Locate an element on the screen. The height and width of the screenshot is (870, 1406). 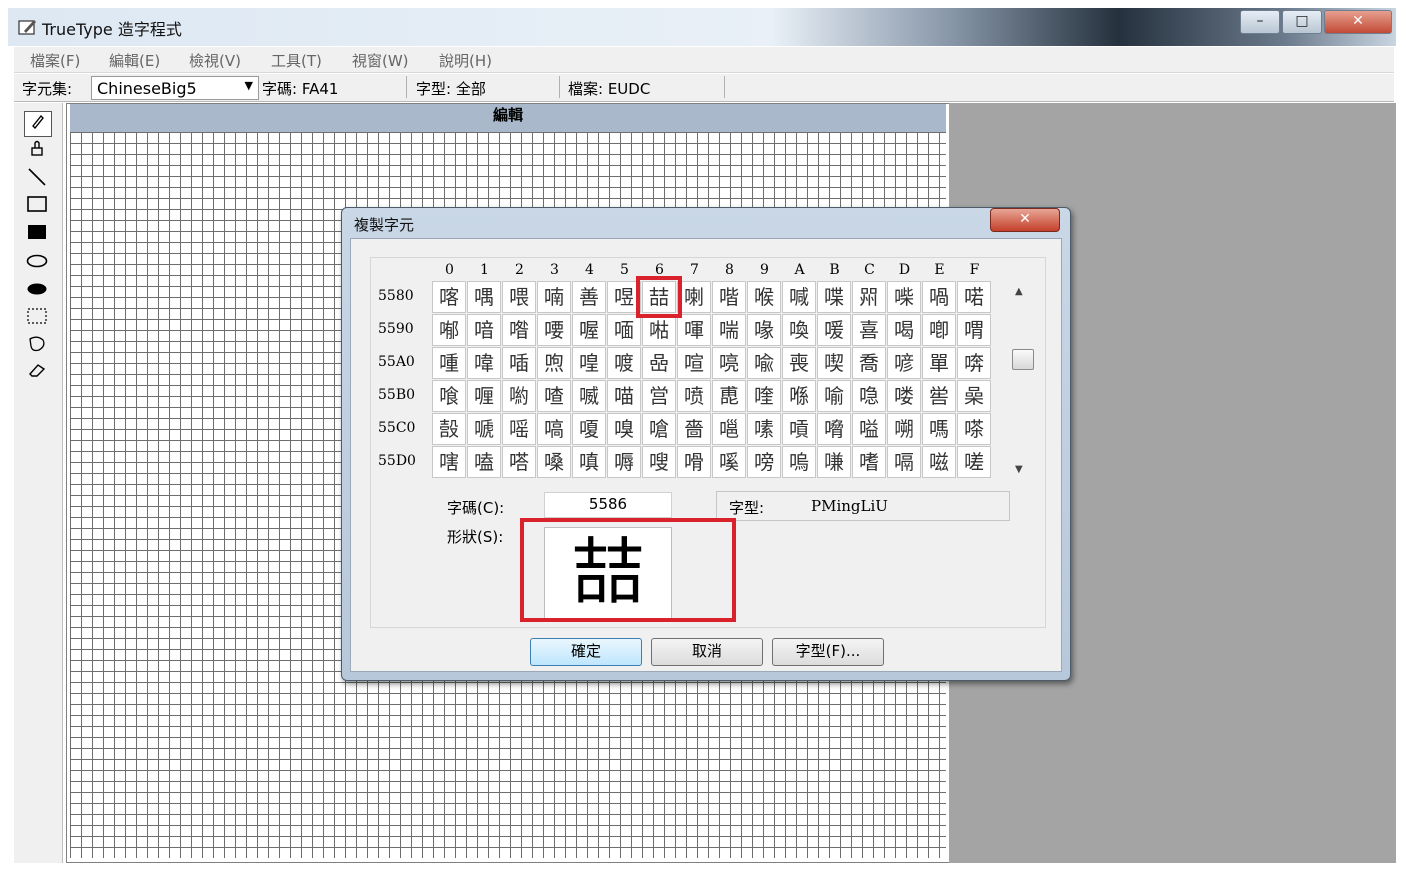
brush-icon is located at coordinates (37, 151).